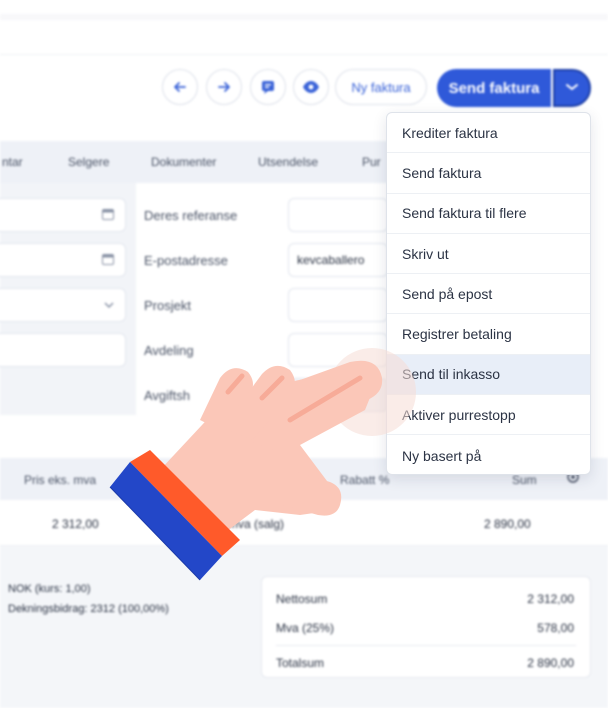 This screenshot has width=608, height=708. What do you see at coordinates (63, 305) in the screenshot?
I see `select-field` at bounding box center [63, 305].